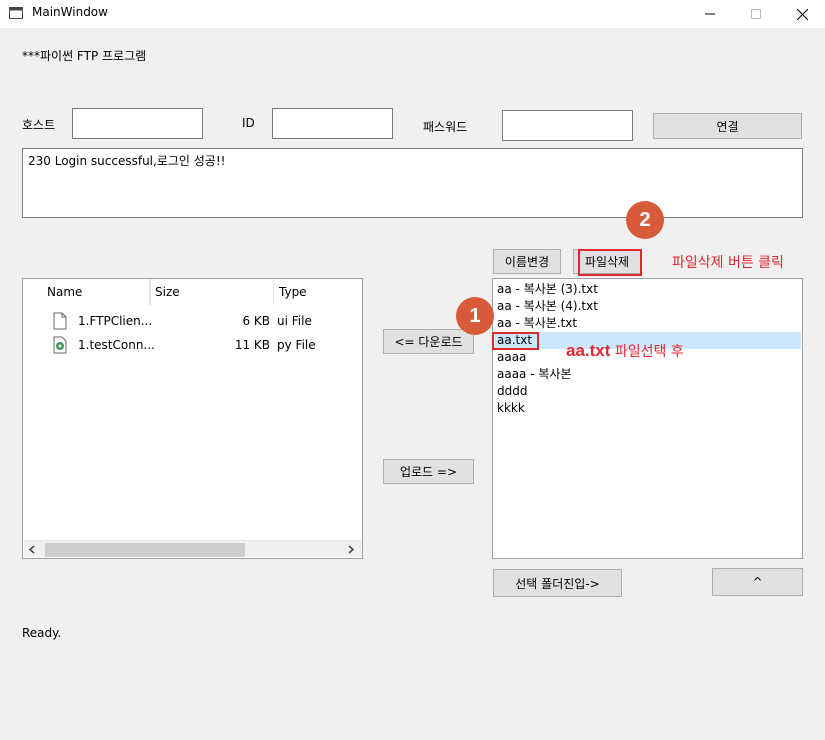 The width and height of the screenshot is (825, 740). I want to click on column-header-name: Name, so click(96, 292).